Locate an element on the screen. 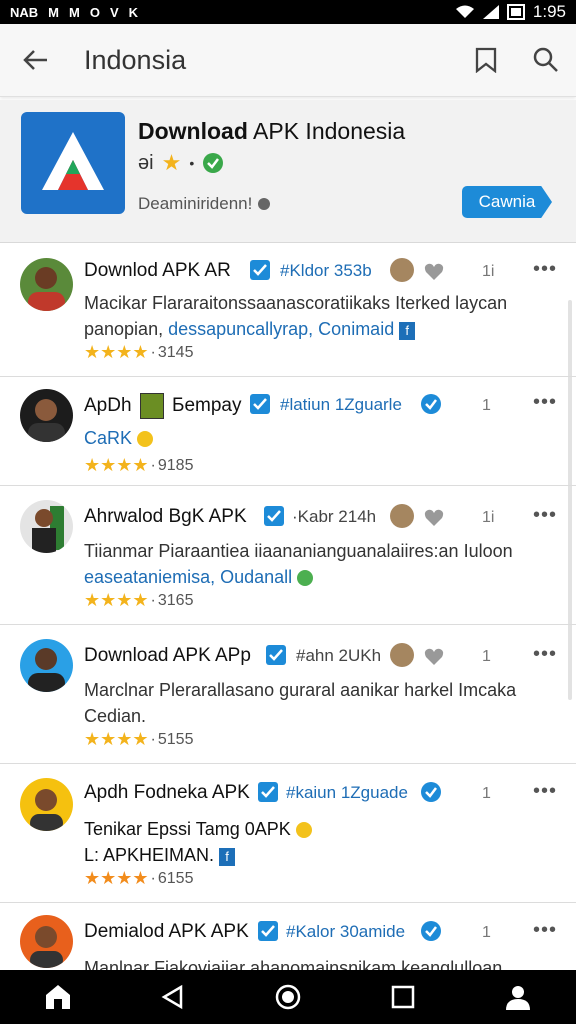 The height and width of the screenshot is (1024, 576). item-rating: ★★★★ · 5155 is located at coordinates (138, 739).